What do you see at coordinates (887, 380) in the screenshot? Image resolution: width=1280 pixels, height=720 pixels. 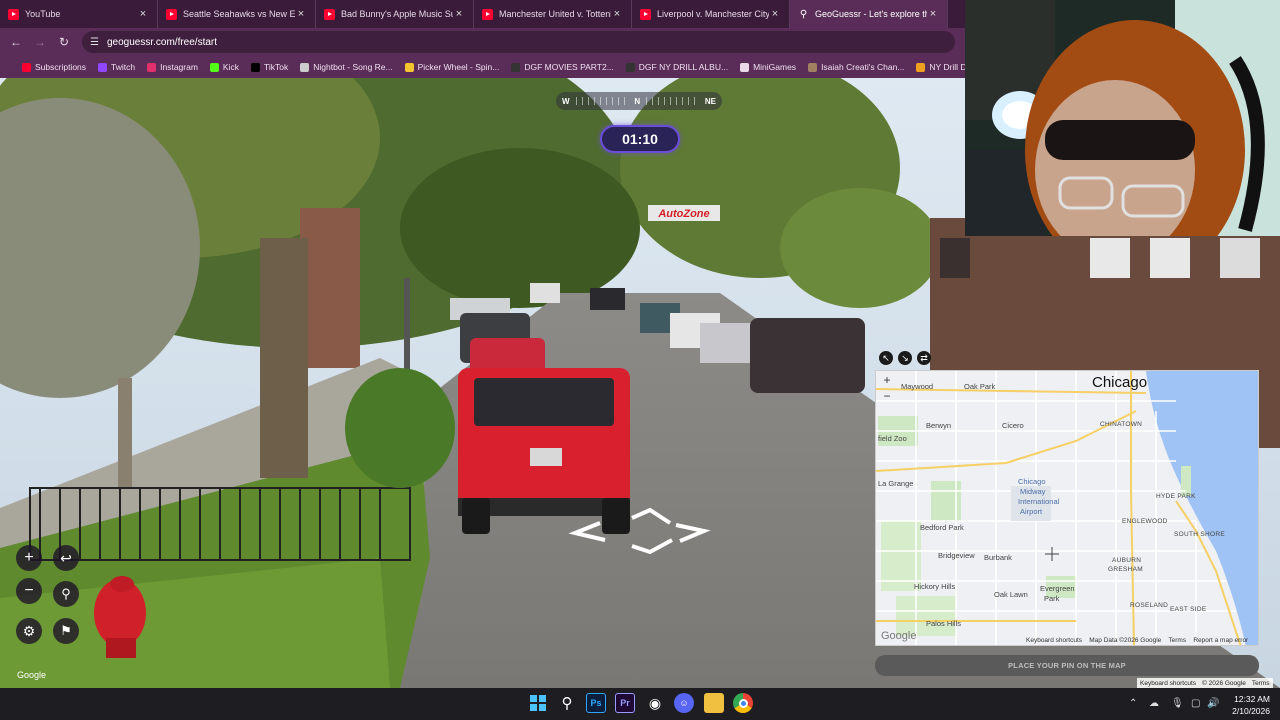 I see `map-zoom-in-button: +` at bounding box center [887, 380].